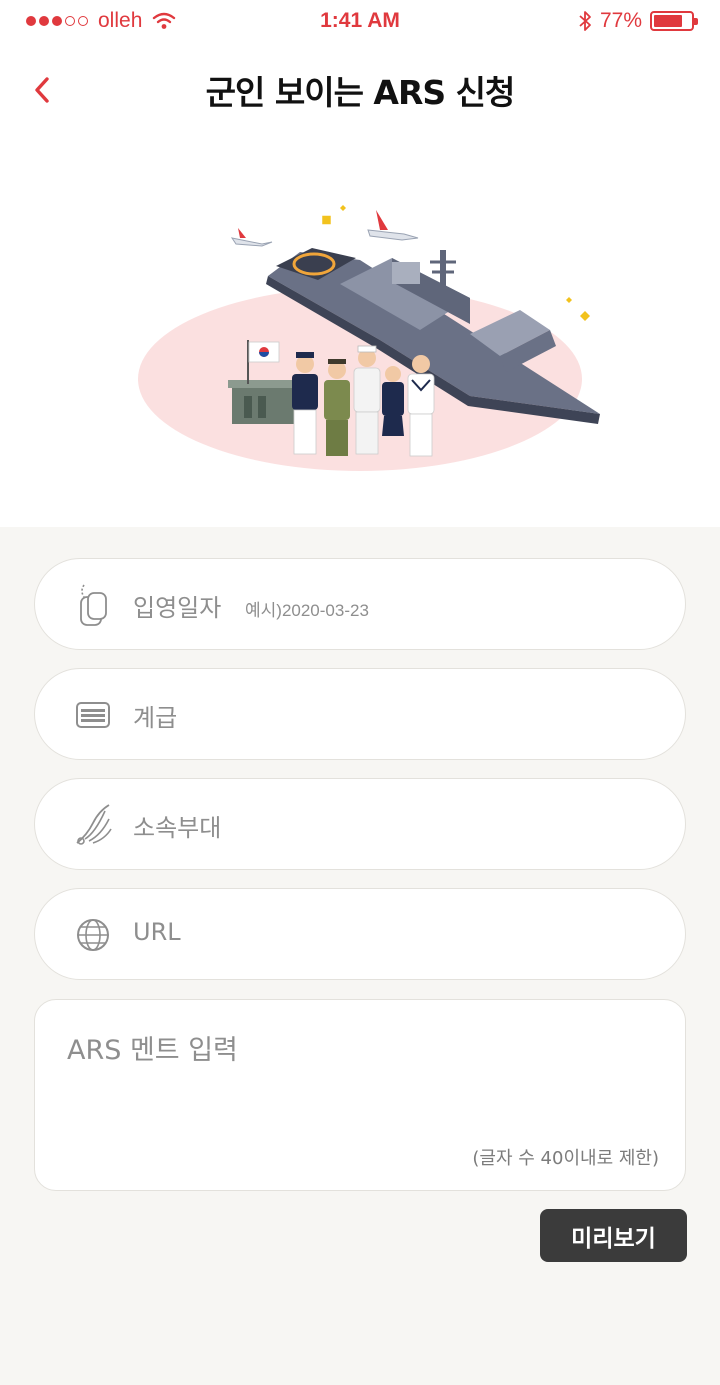  Describe the element at coordinates (93, 605) in the screenshot. I see `dog-tag-icon` at that location.